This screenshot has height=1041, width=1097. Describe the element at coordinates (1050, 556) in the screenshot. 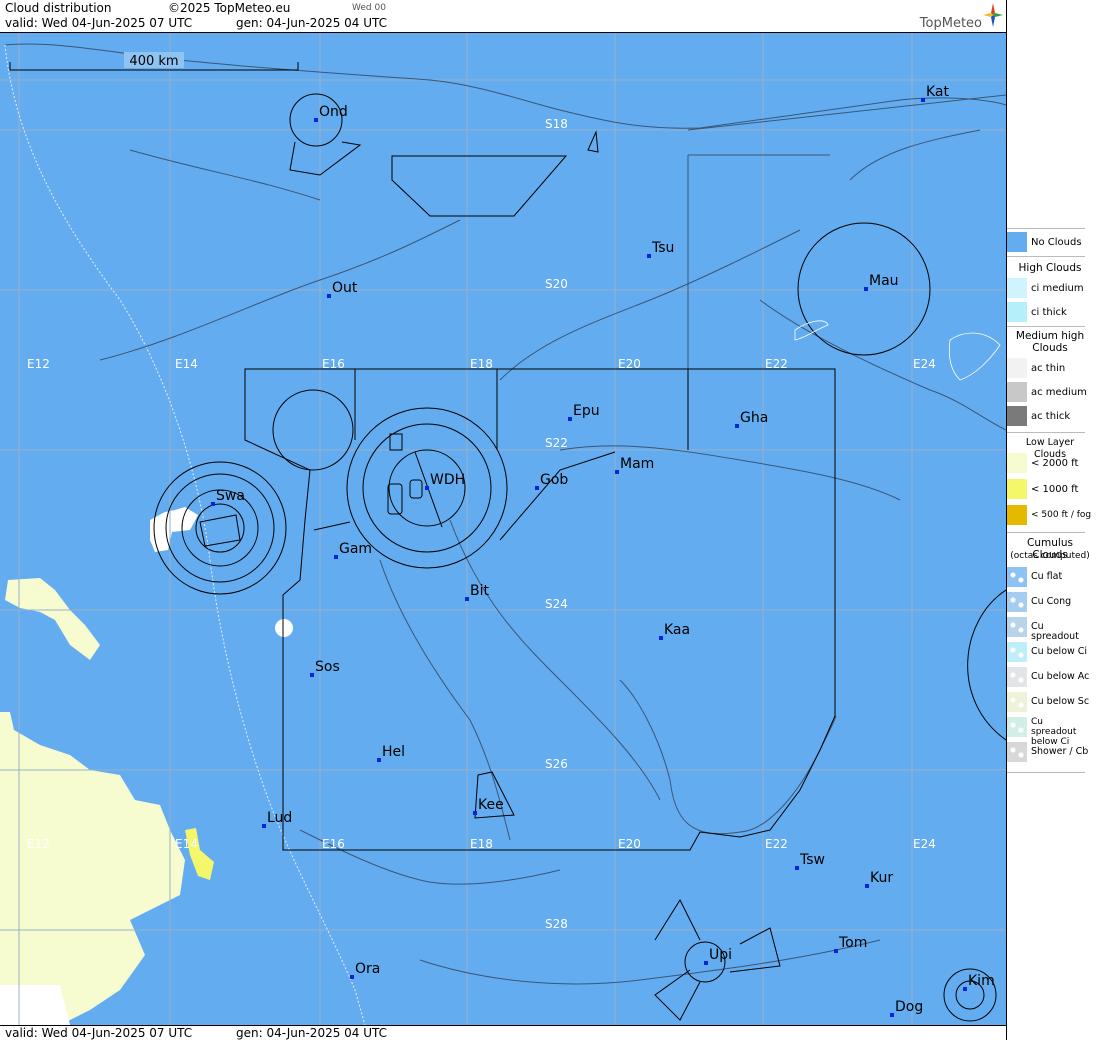

I see `legend-cu-sub: (octas computed)` at that location.